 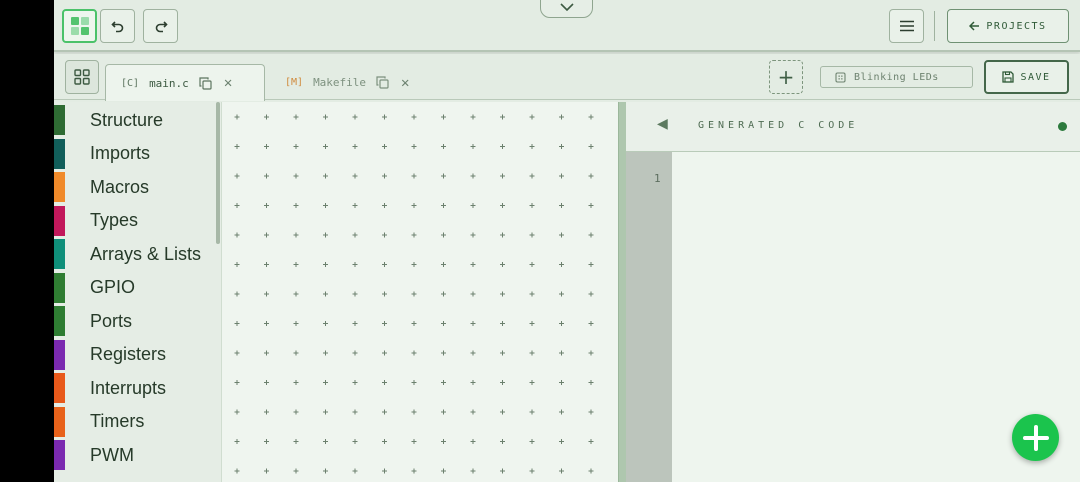 I want to click on file-grid-button, so click(x=82, y=77).